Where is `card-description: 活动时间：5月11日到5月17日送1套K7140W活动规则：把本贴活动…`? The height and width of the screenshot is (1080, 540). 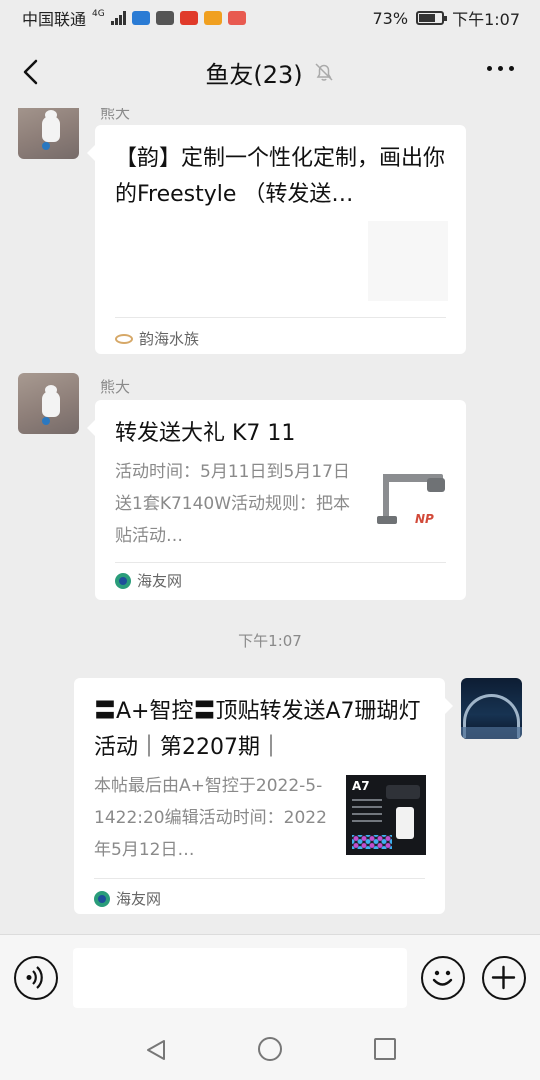 card-description: 活动时间：5月11日到5月17日送1套K7140W活动规则：把本贴活动… is located at coordinates (233, 504).